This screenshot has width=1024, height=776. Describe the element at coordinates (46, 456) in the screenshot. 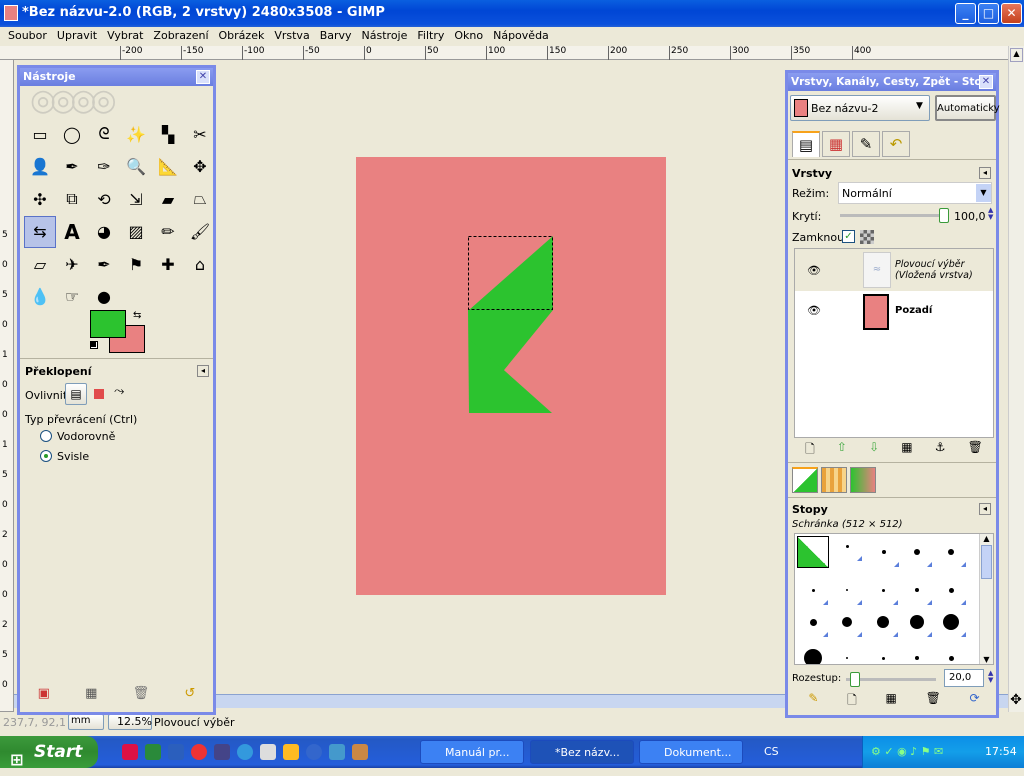

I see `radio-vertical` at that location.